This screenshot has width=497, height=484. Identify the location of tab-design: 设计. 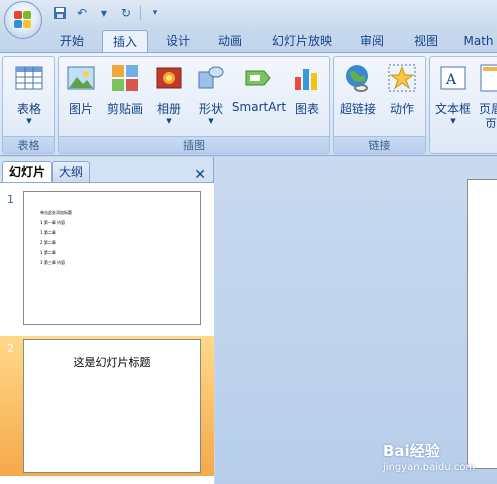
(178, 41).